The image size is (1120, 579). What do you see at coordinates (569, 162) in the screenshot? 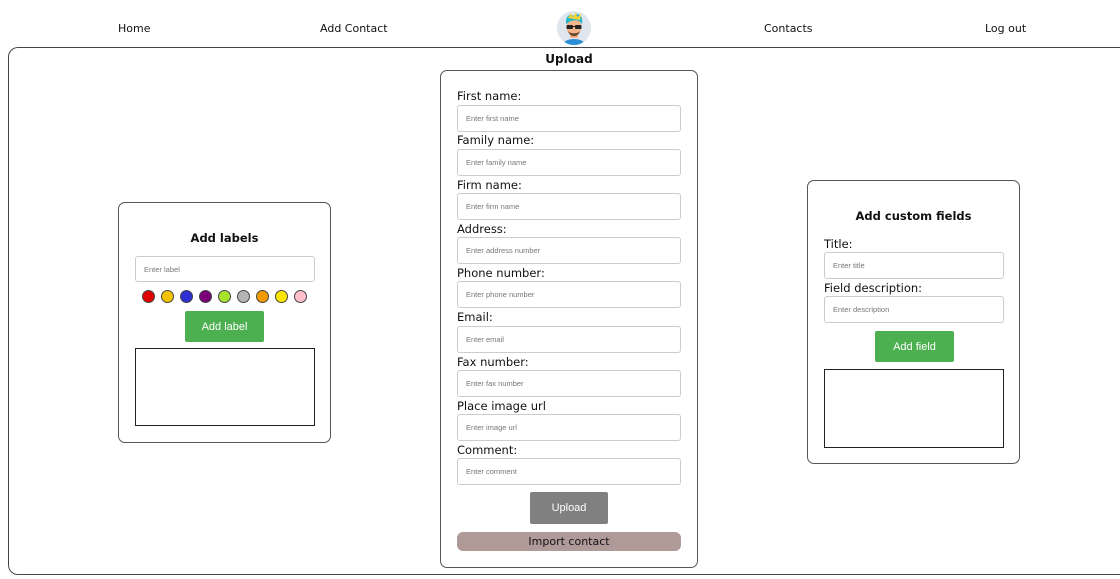
I see `family-name-input` at bounding box center [569, 162].